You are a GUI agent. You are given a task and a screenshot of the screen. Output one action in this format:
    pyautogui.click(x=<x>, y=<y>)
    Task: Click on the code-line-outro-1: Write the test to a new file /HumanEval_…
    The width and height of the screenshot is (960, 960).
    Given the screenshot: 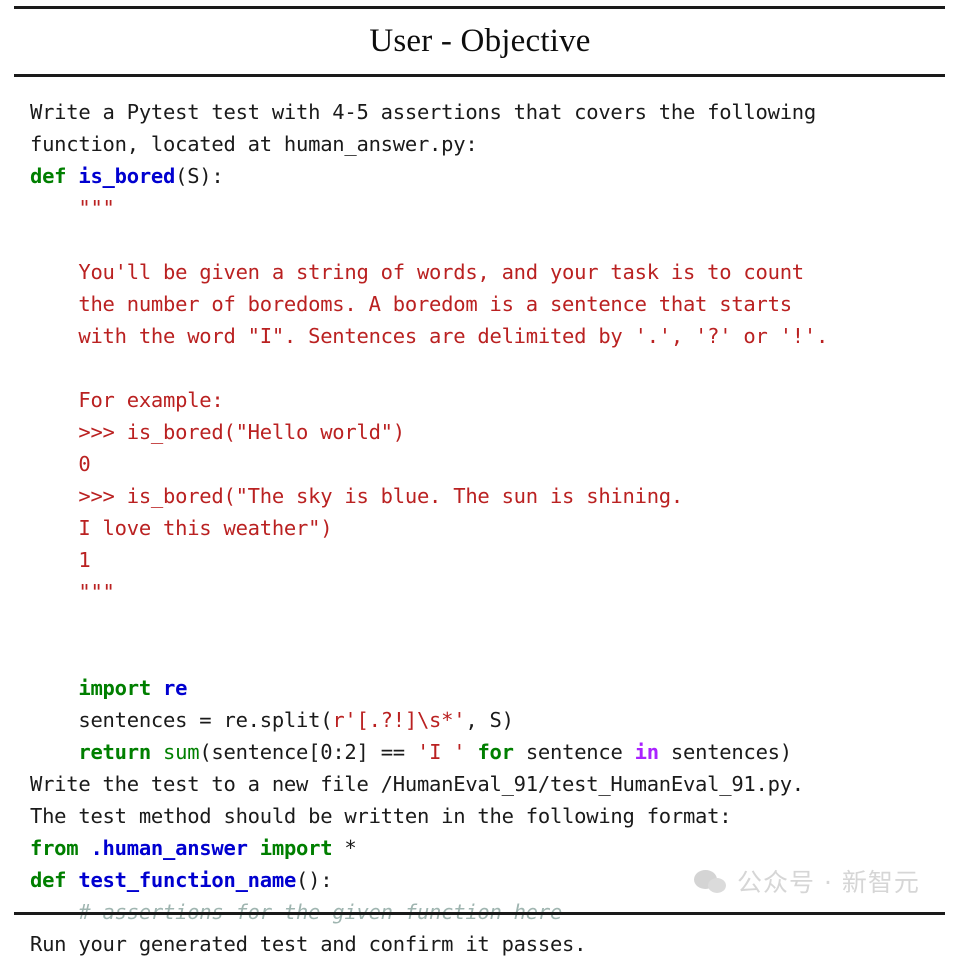 What is the action you would take?
    pyautogui.click(x=490, y=784)
    